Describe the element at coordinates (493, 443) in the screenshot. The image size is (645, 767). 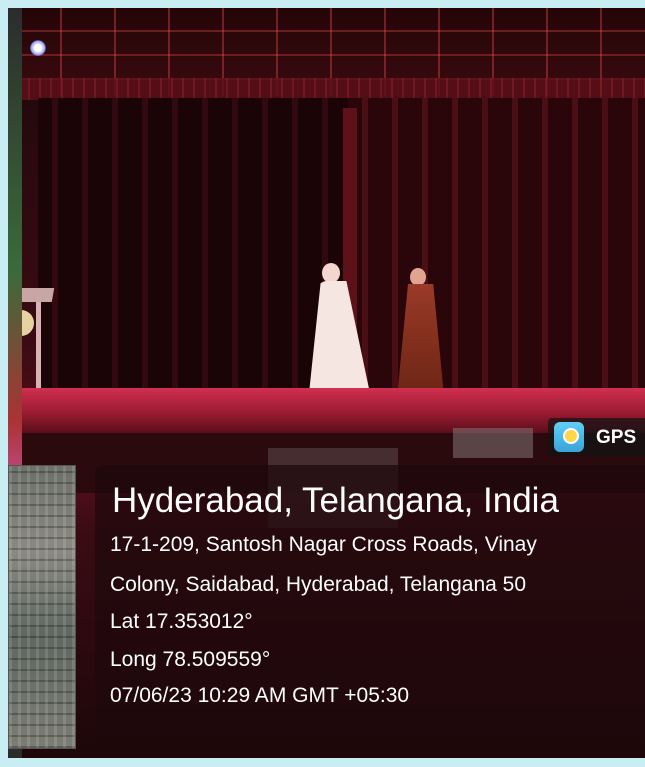
I see `control-panel` at that location.